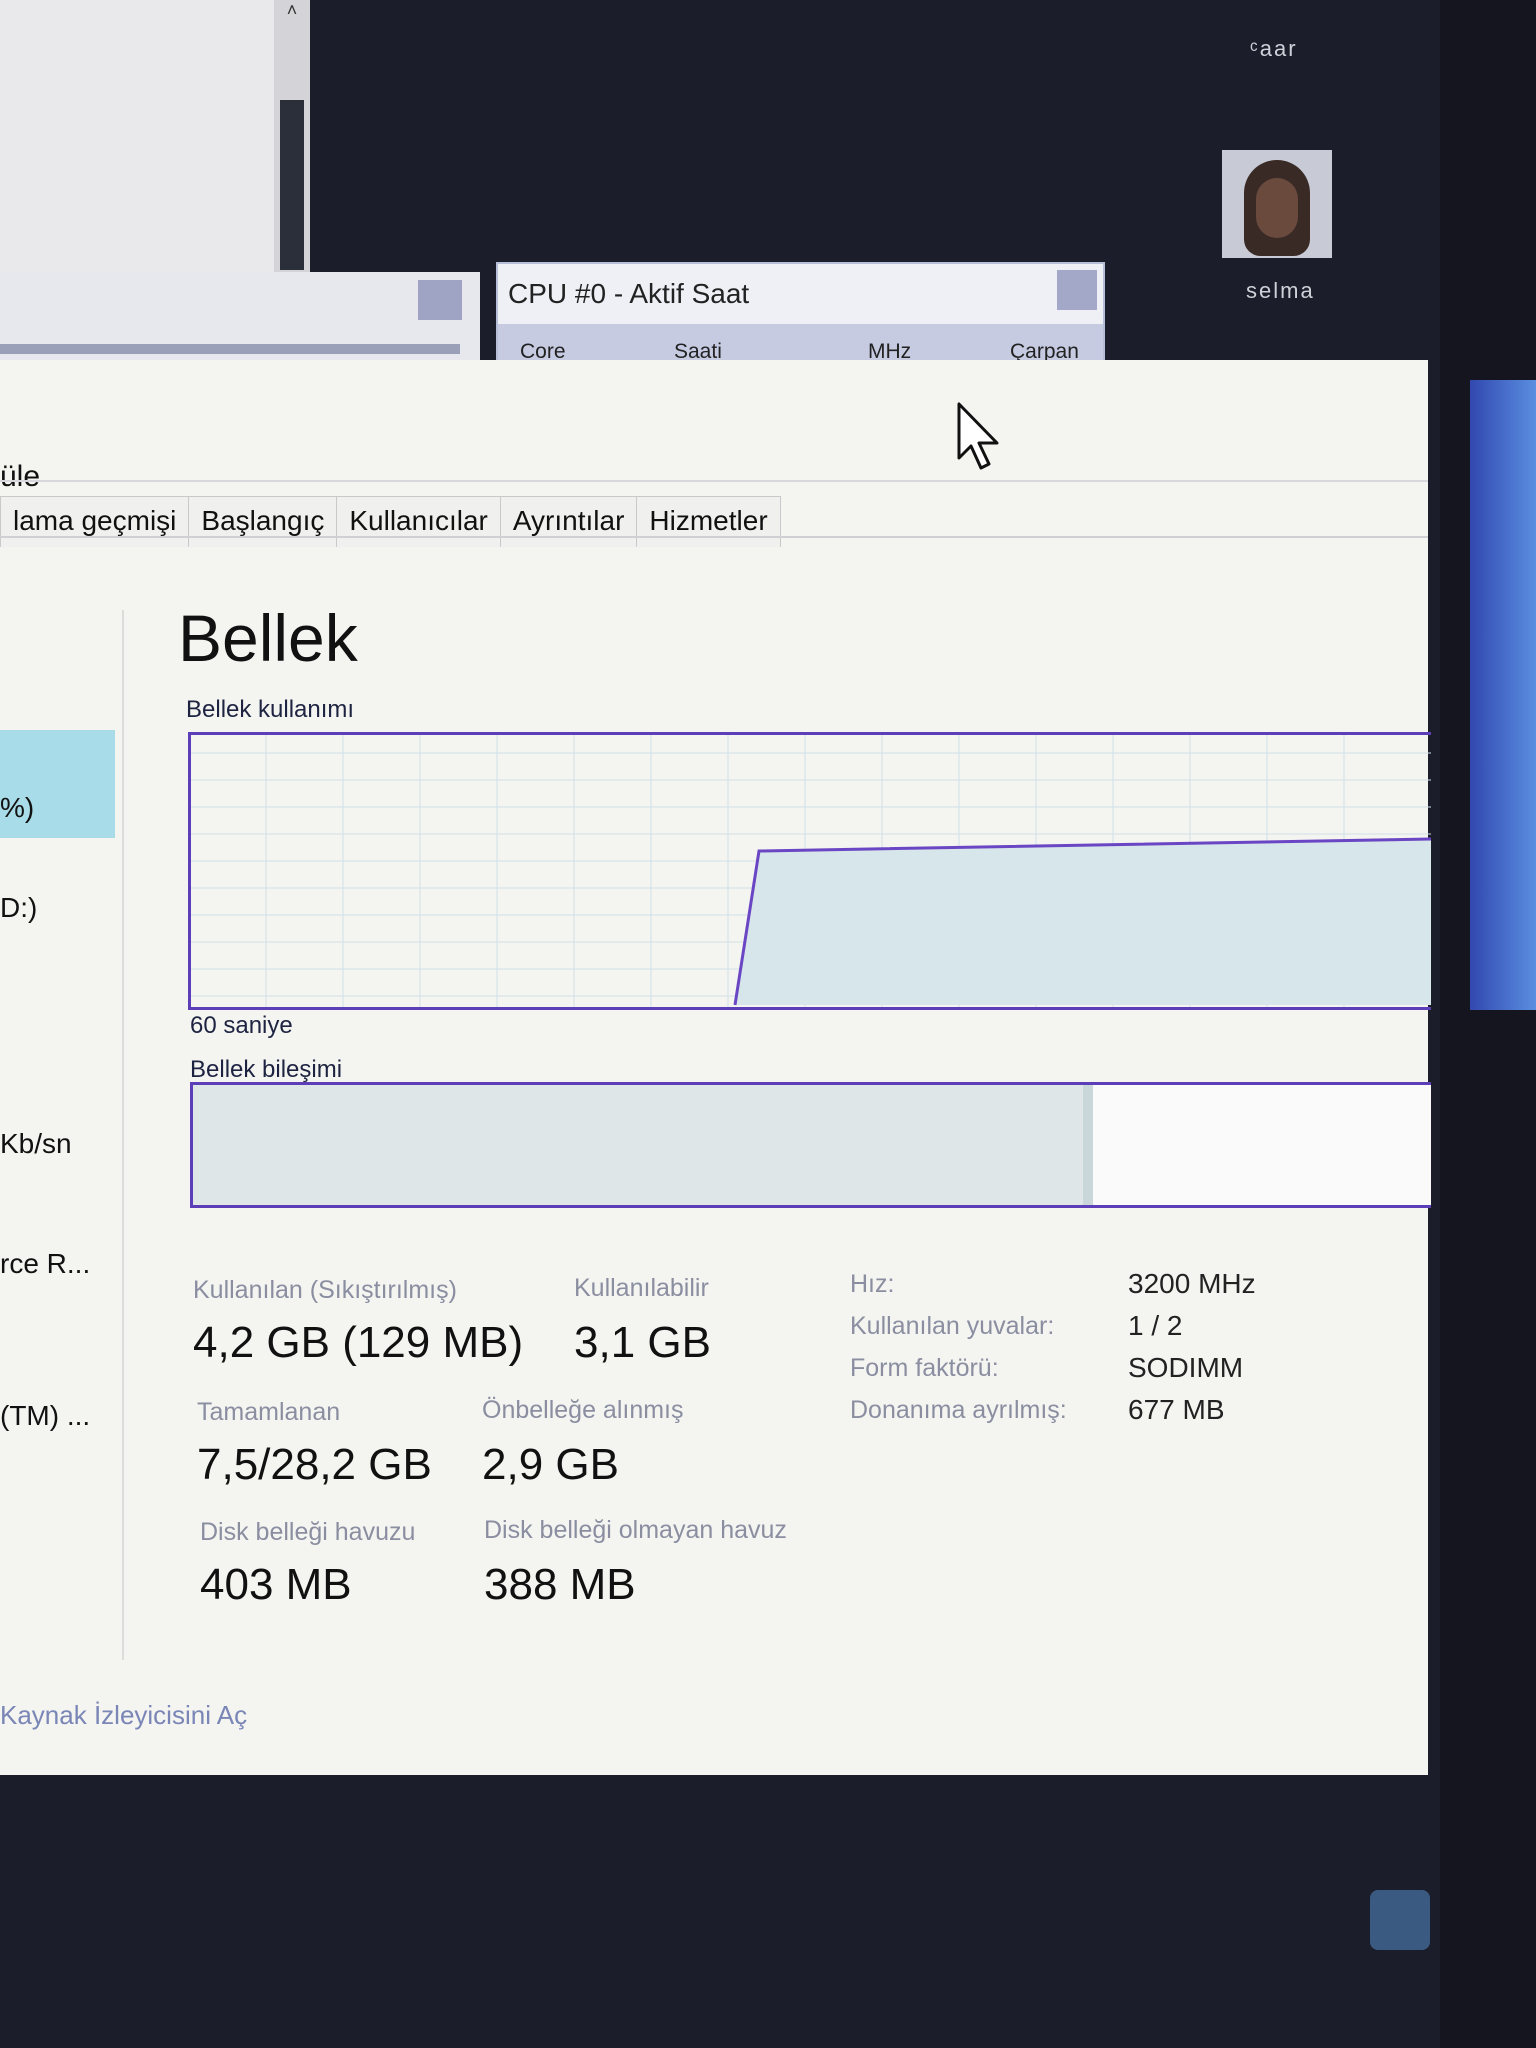 This screenshot has width=1536, height=2048. Describe the element at coordinates (924, 1368) in the screenshot. I see `form-factor-label: Form faktörü:` at that location.